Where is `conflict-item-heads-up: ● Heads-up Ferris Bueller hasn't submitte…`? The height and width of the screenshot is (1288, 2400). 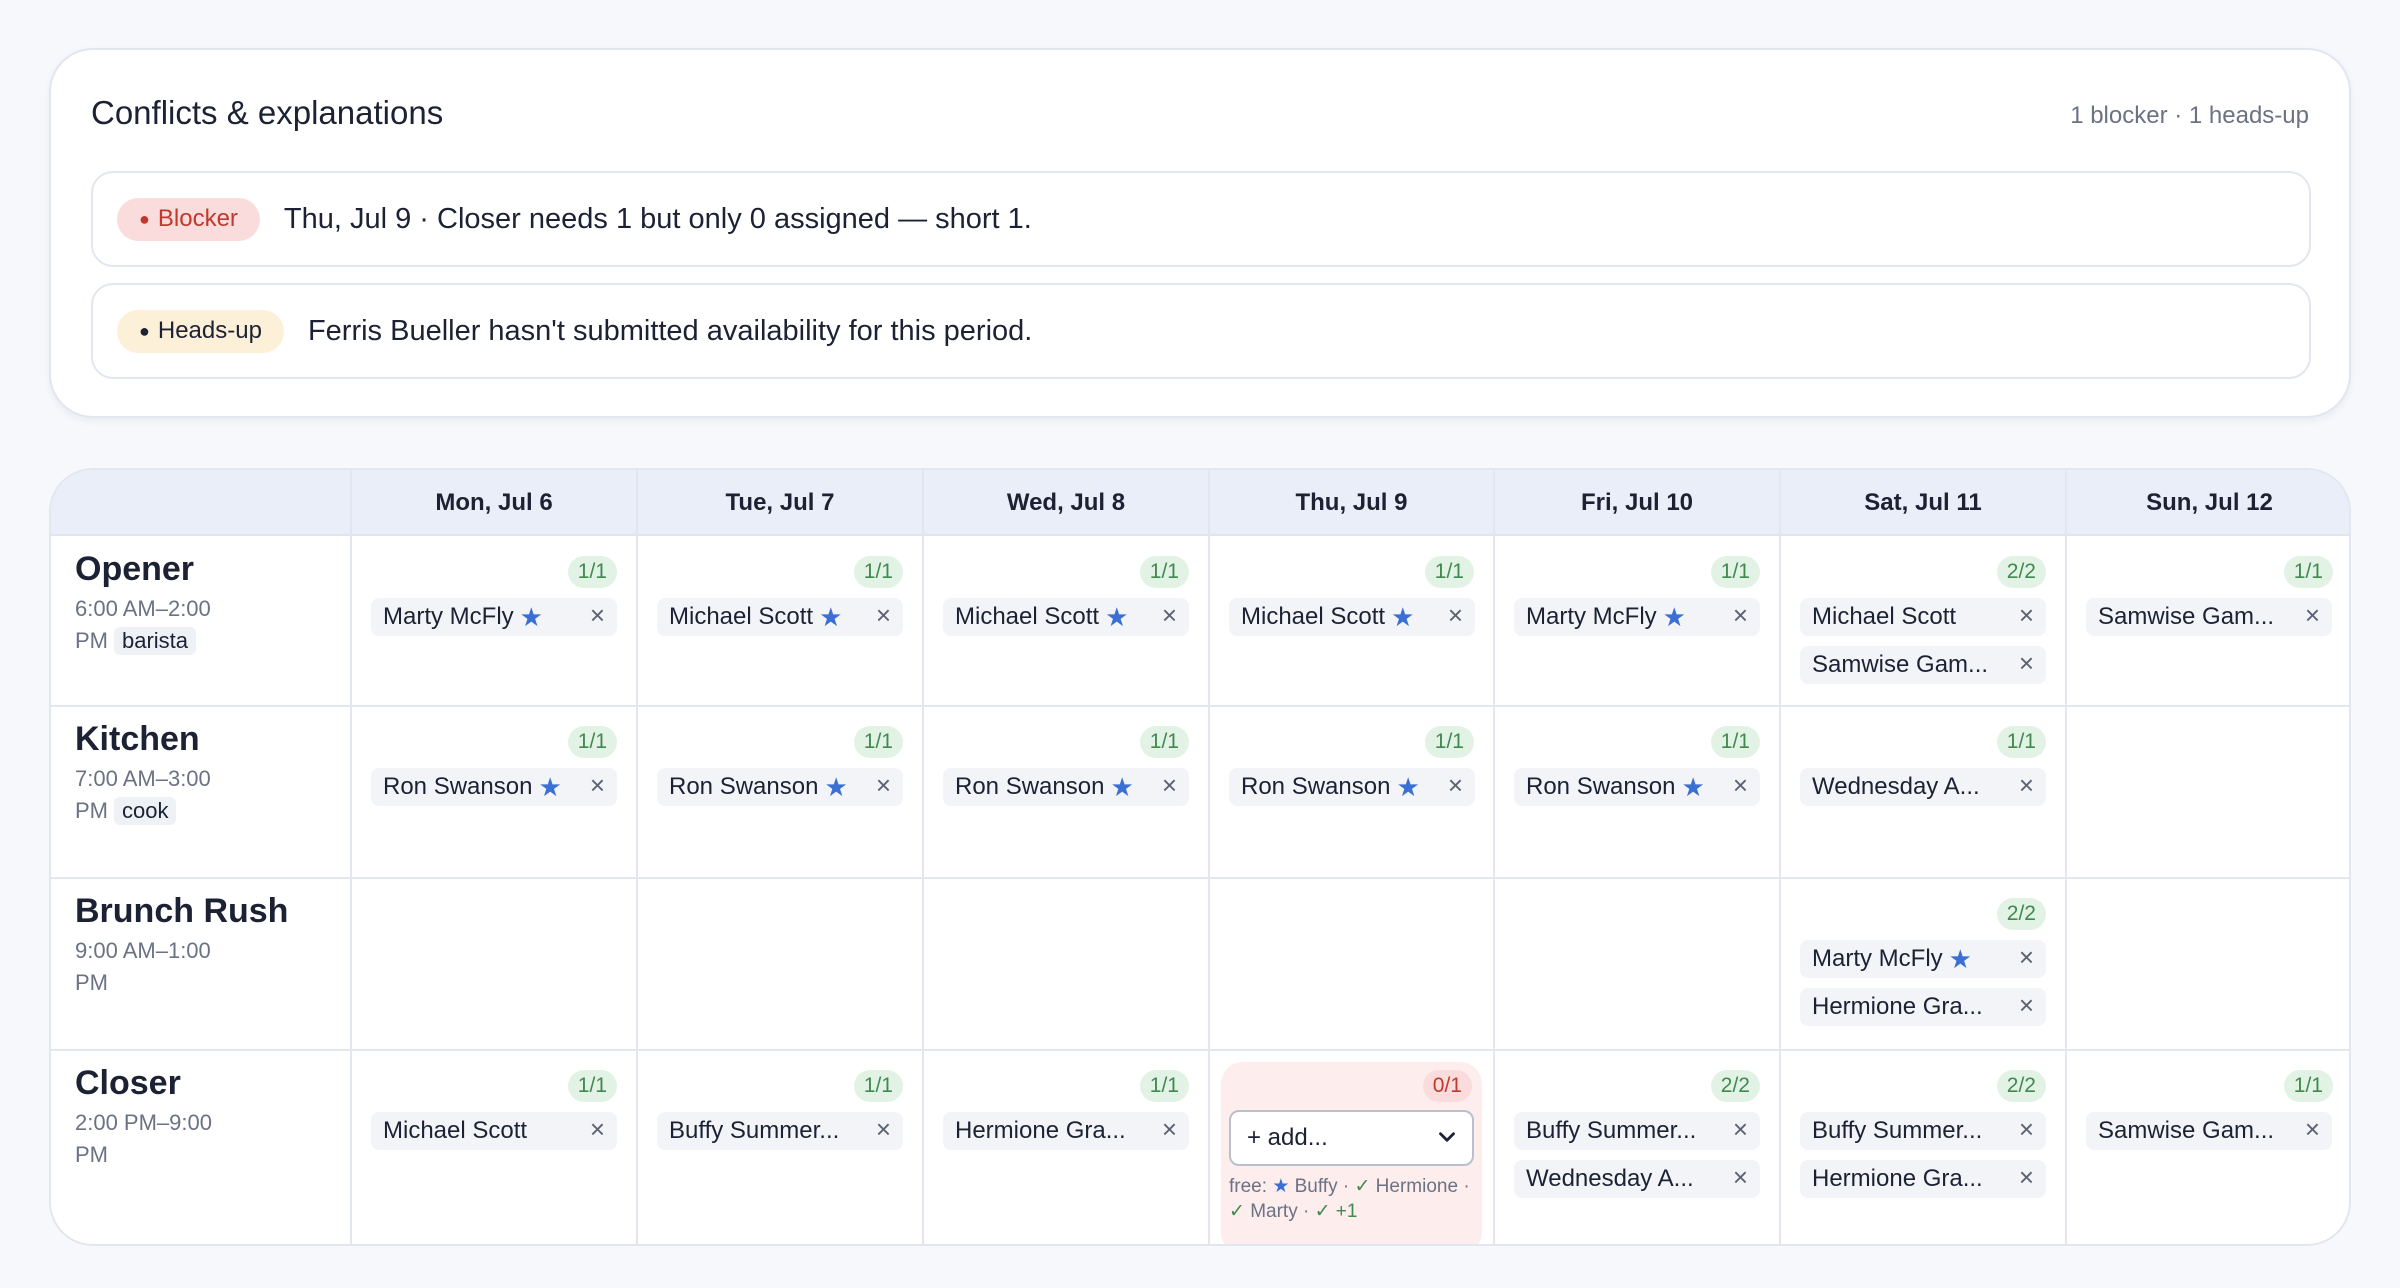
conflict-item-heads-up: ● Heads-up Ferris Bueller hasn't submitte… is located at coordinates (1201, 331).